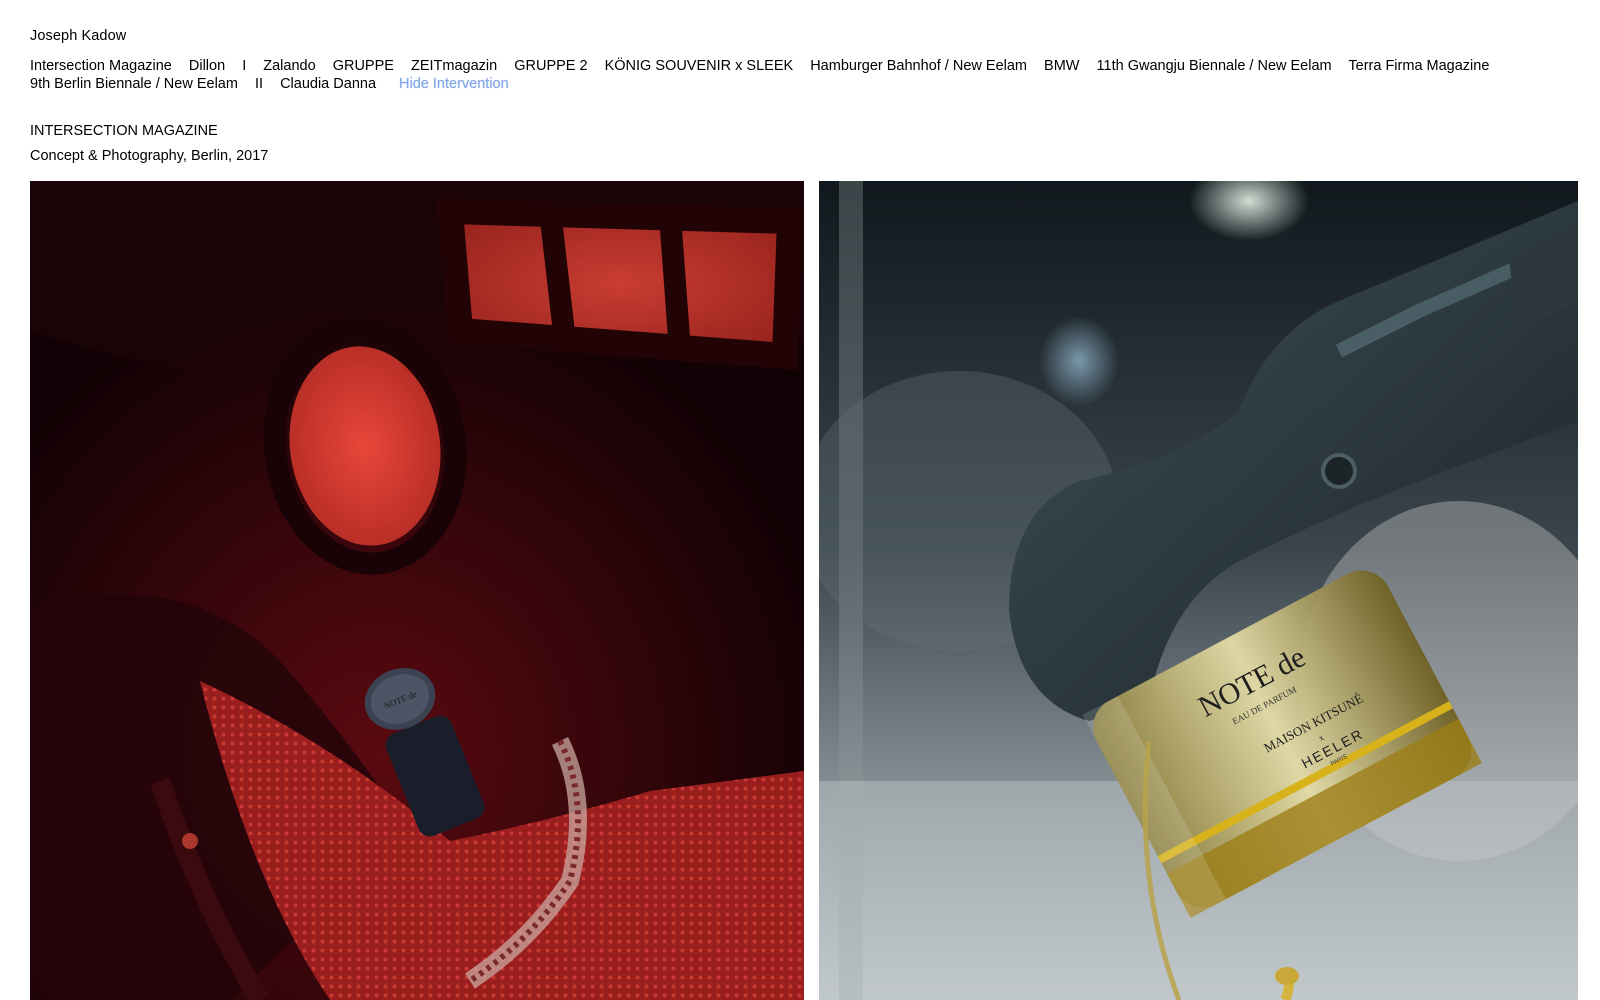 The width and height of the screenshot is (1600, 1000). I want to click on nav-item-terra-firma: Terra Firma Magazine, so click(1418, 66).